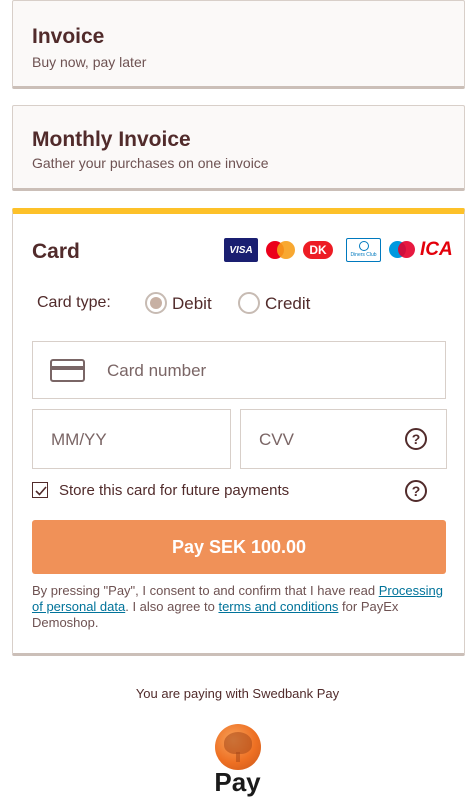  Describe the element at coordinates (157, 370) in the screenshot. I see `card-number-placeholder: Card number` at that location.